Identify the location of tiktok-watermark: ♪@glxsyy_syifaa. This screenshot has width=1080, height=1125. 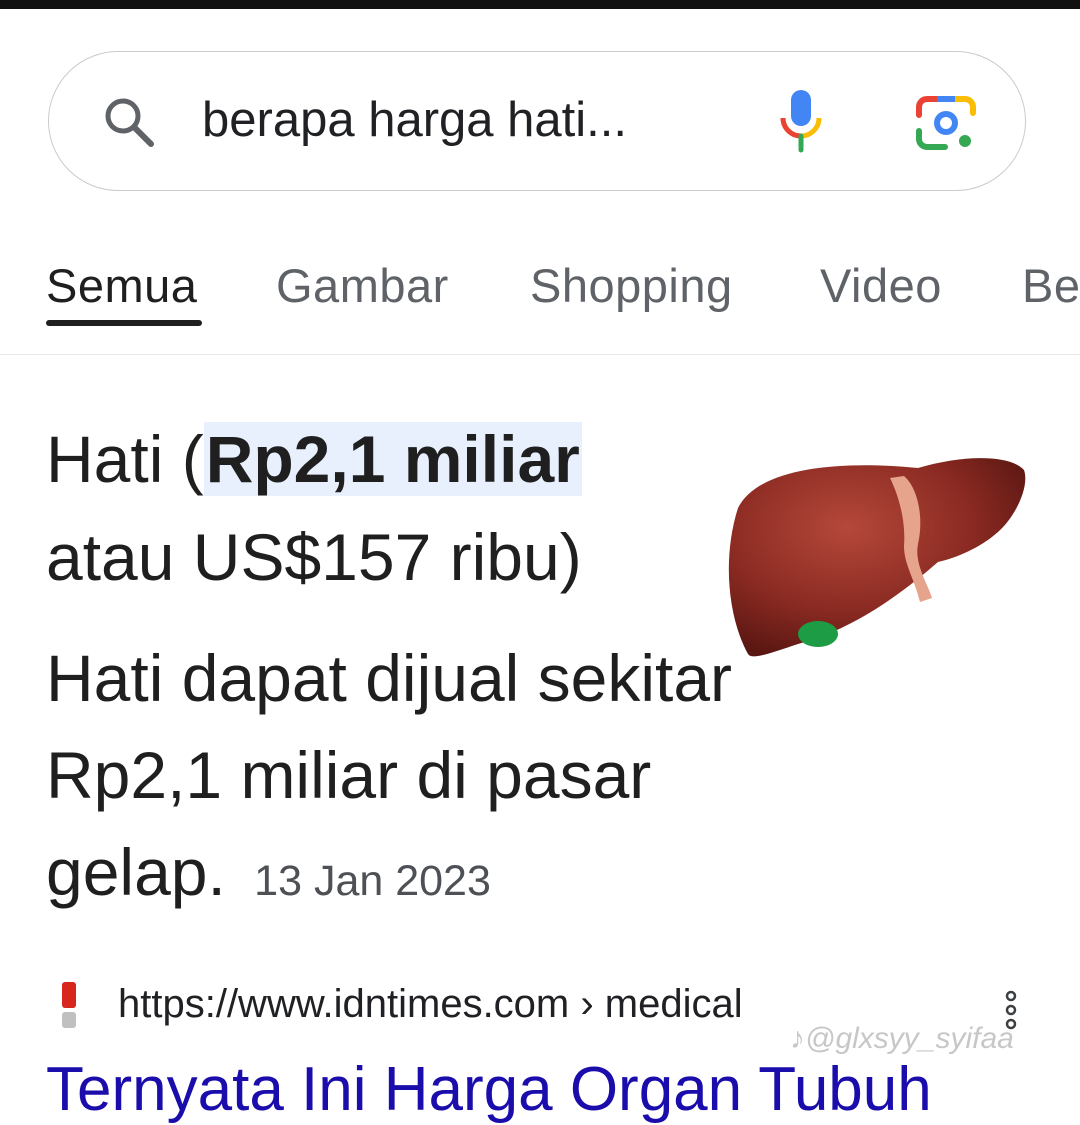
(902, 1038).